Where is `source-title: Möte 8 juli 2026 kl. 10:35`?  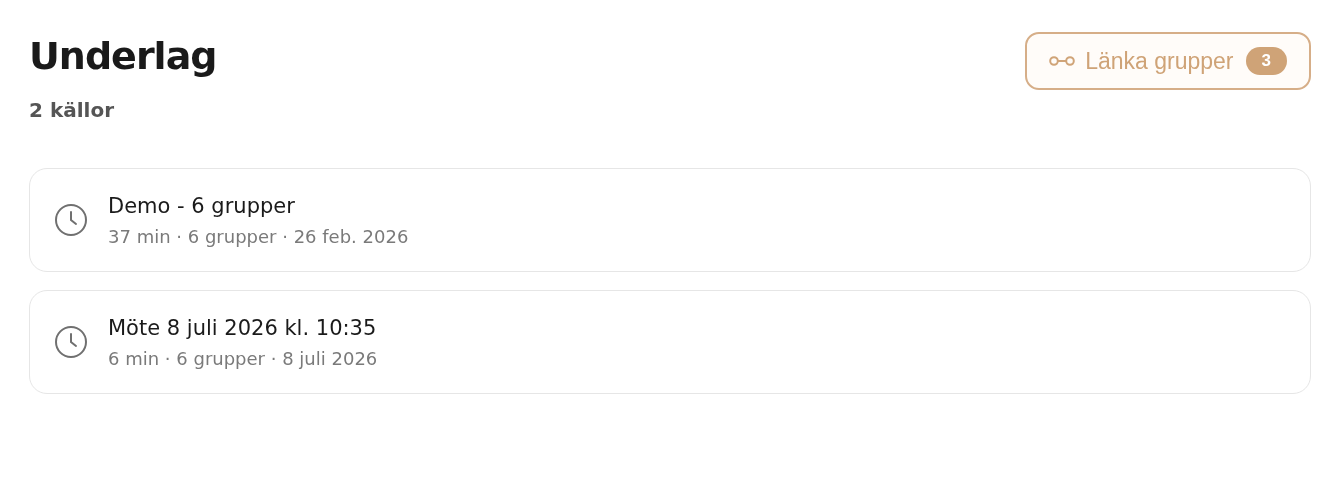 source-title: Möte 8 juli 2026 kl. 10:35 is located at coordinates (243, 327).